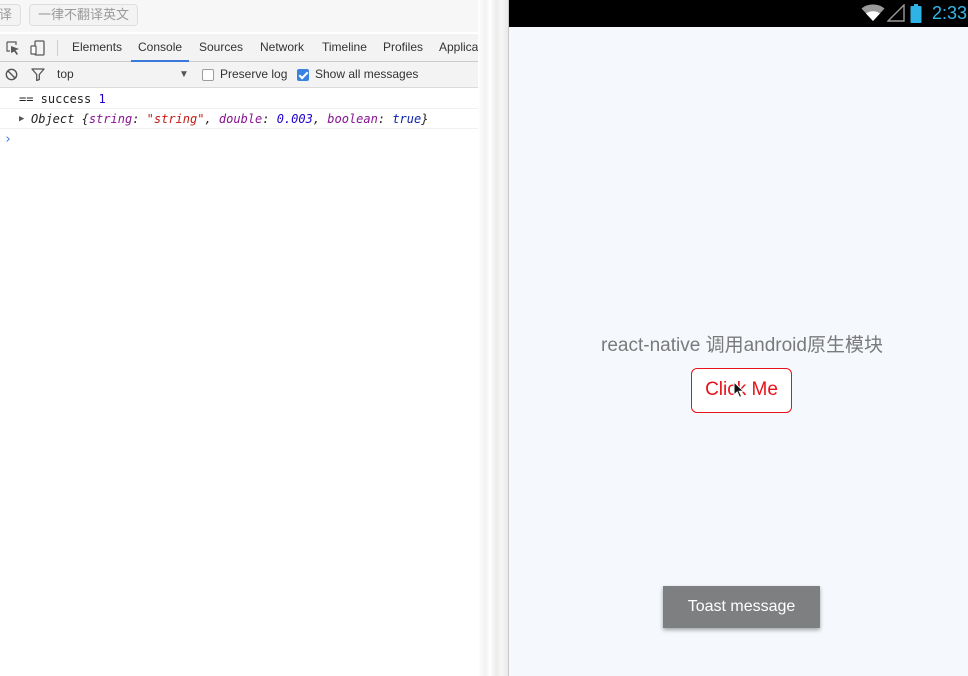 This screenshot has width=968, height=676. What do you see at coordinates (97, 48) in the screenshot?
I see `tab-elements: Elements` at bounding box center [97, 48].